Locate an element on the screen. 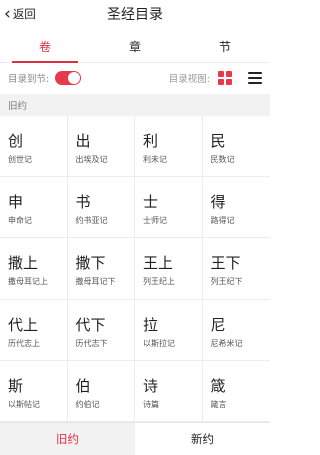  book-abbreviation: 代上 is located at coordinates (23, 324).